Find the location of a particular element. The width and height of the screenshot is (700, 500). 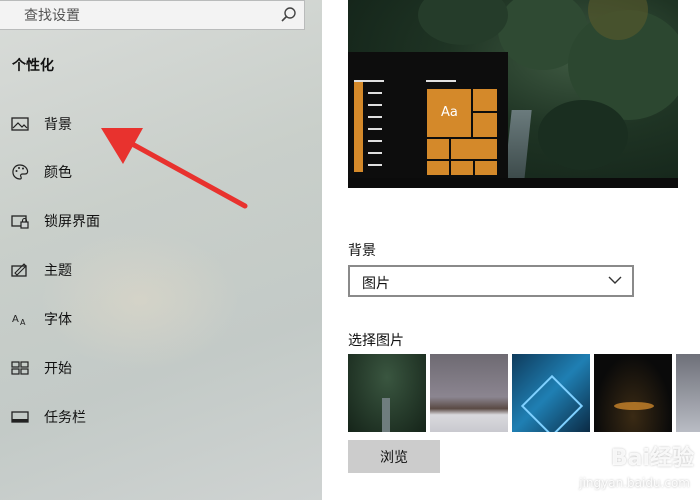

sidebar-item-label: 字体 is located at coordinates (58, 320).